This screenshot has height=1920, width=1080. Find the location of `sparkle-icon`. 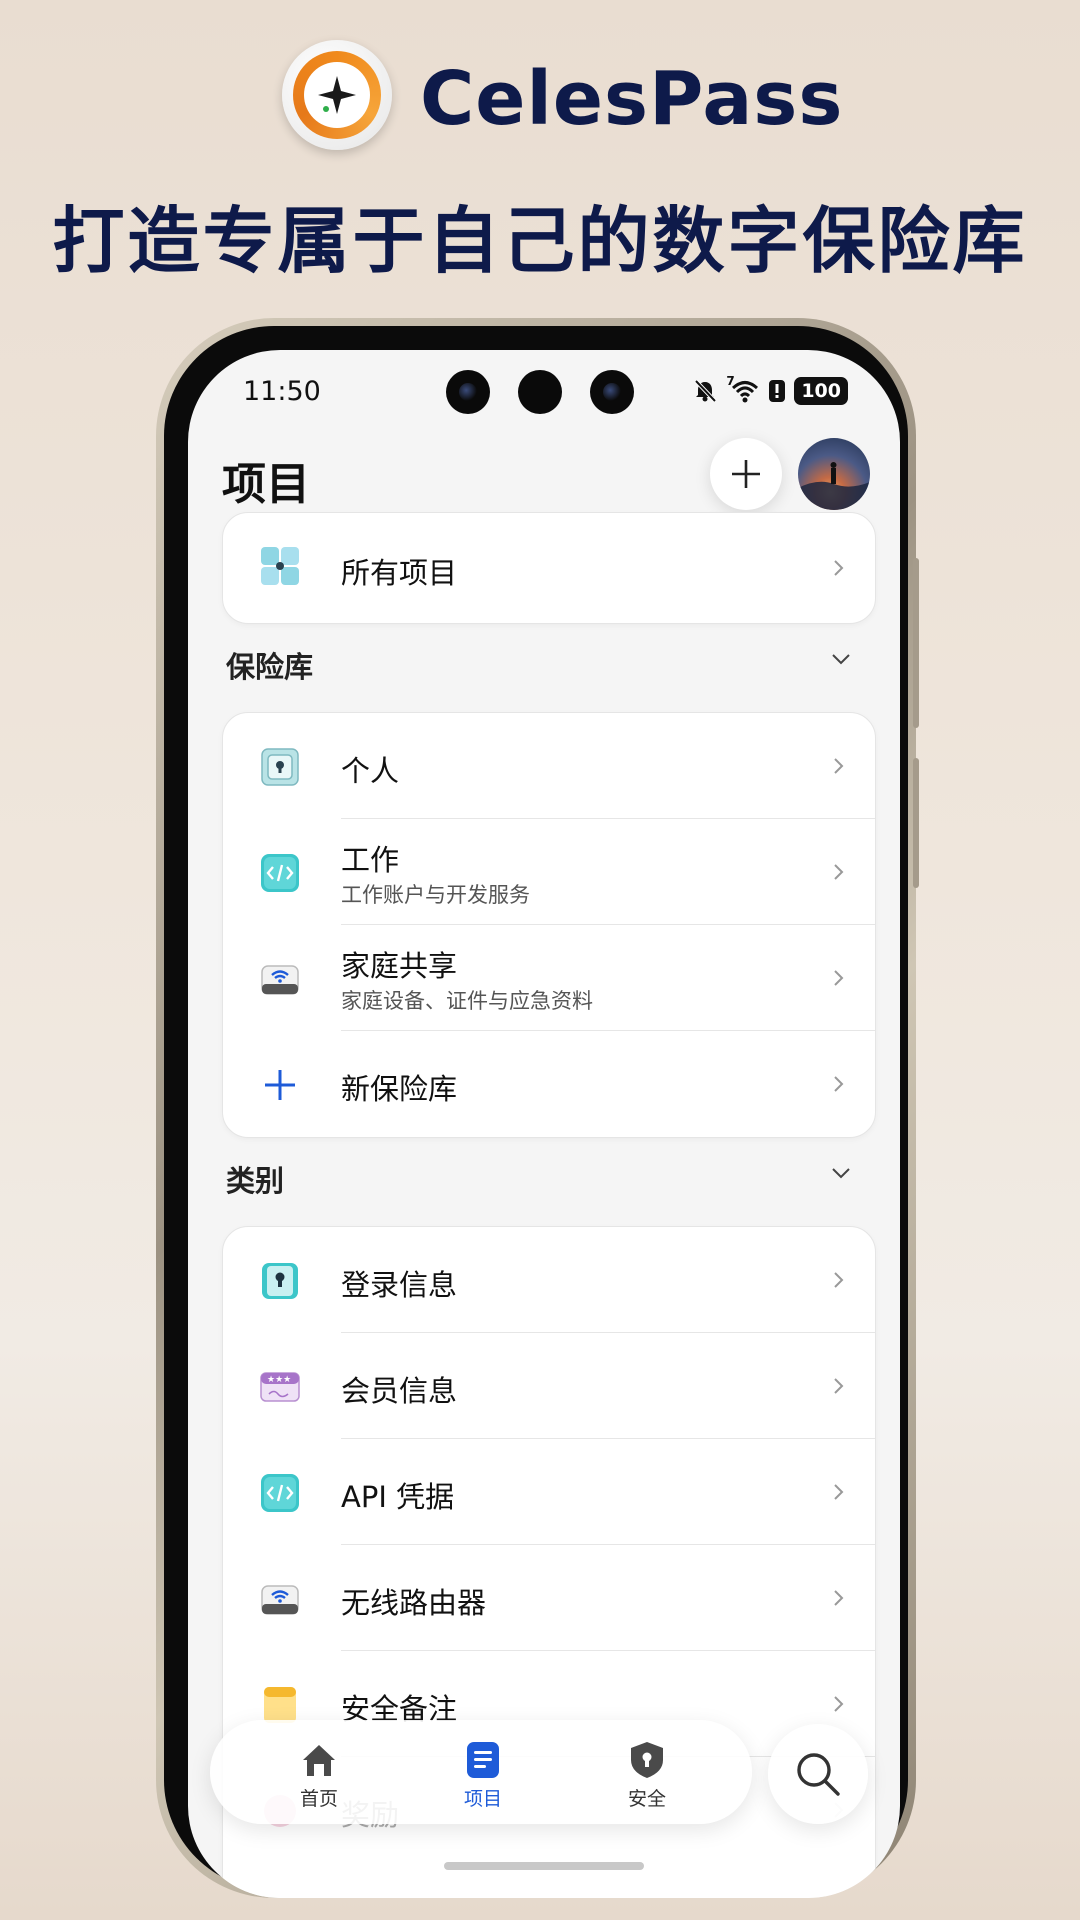

sparkle-icon is located at coordinates (337, 95).